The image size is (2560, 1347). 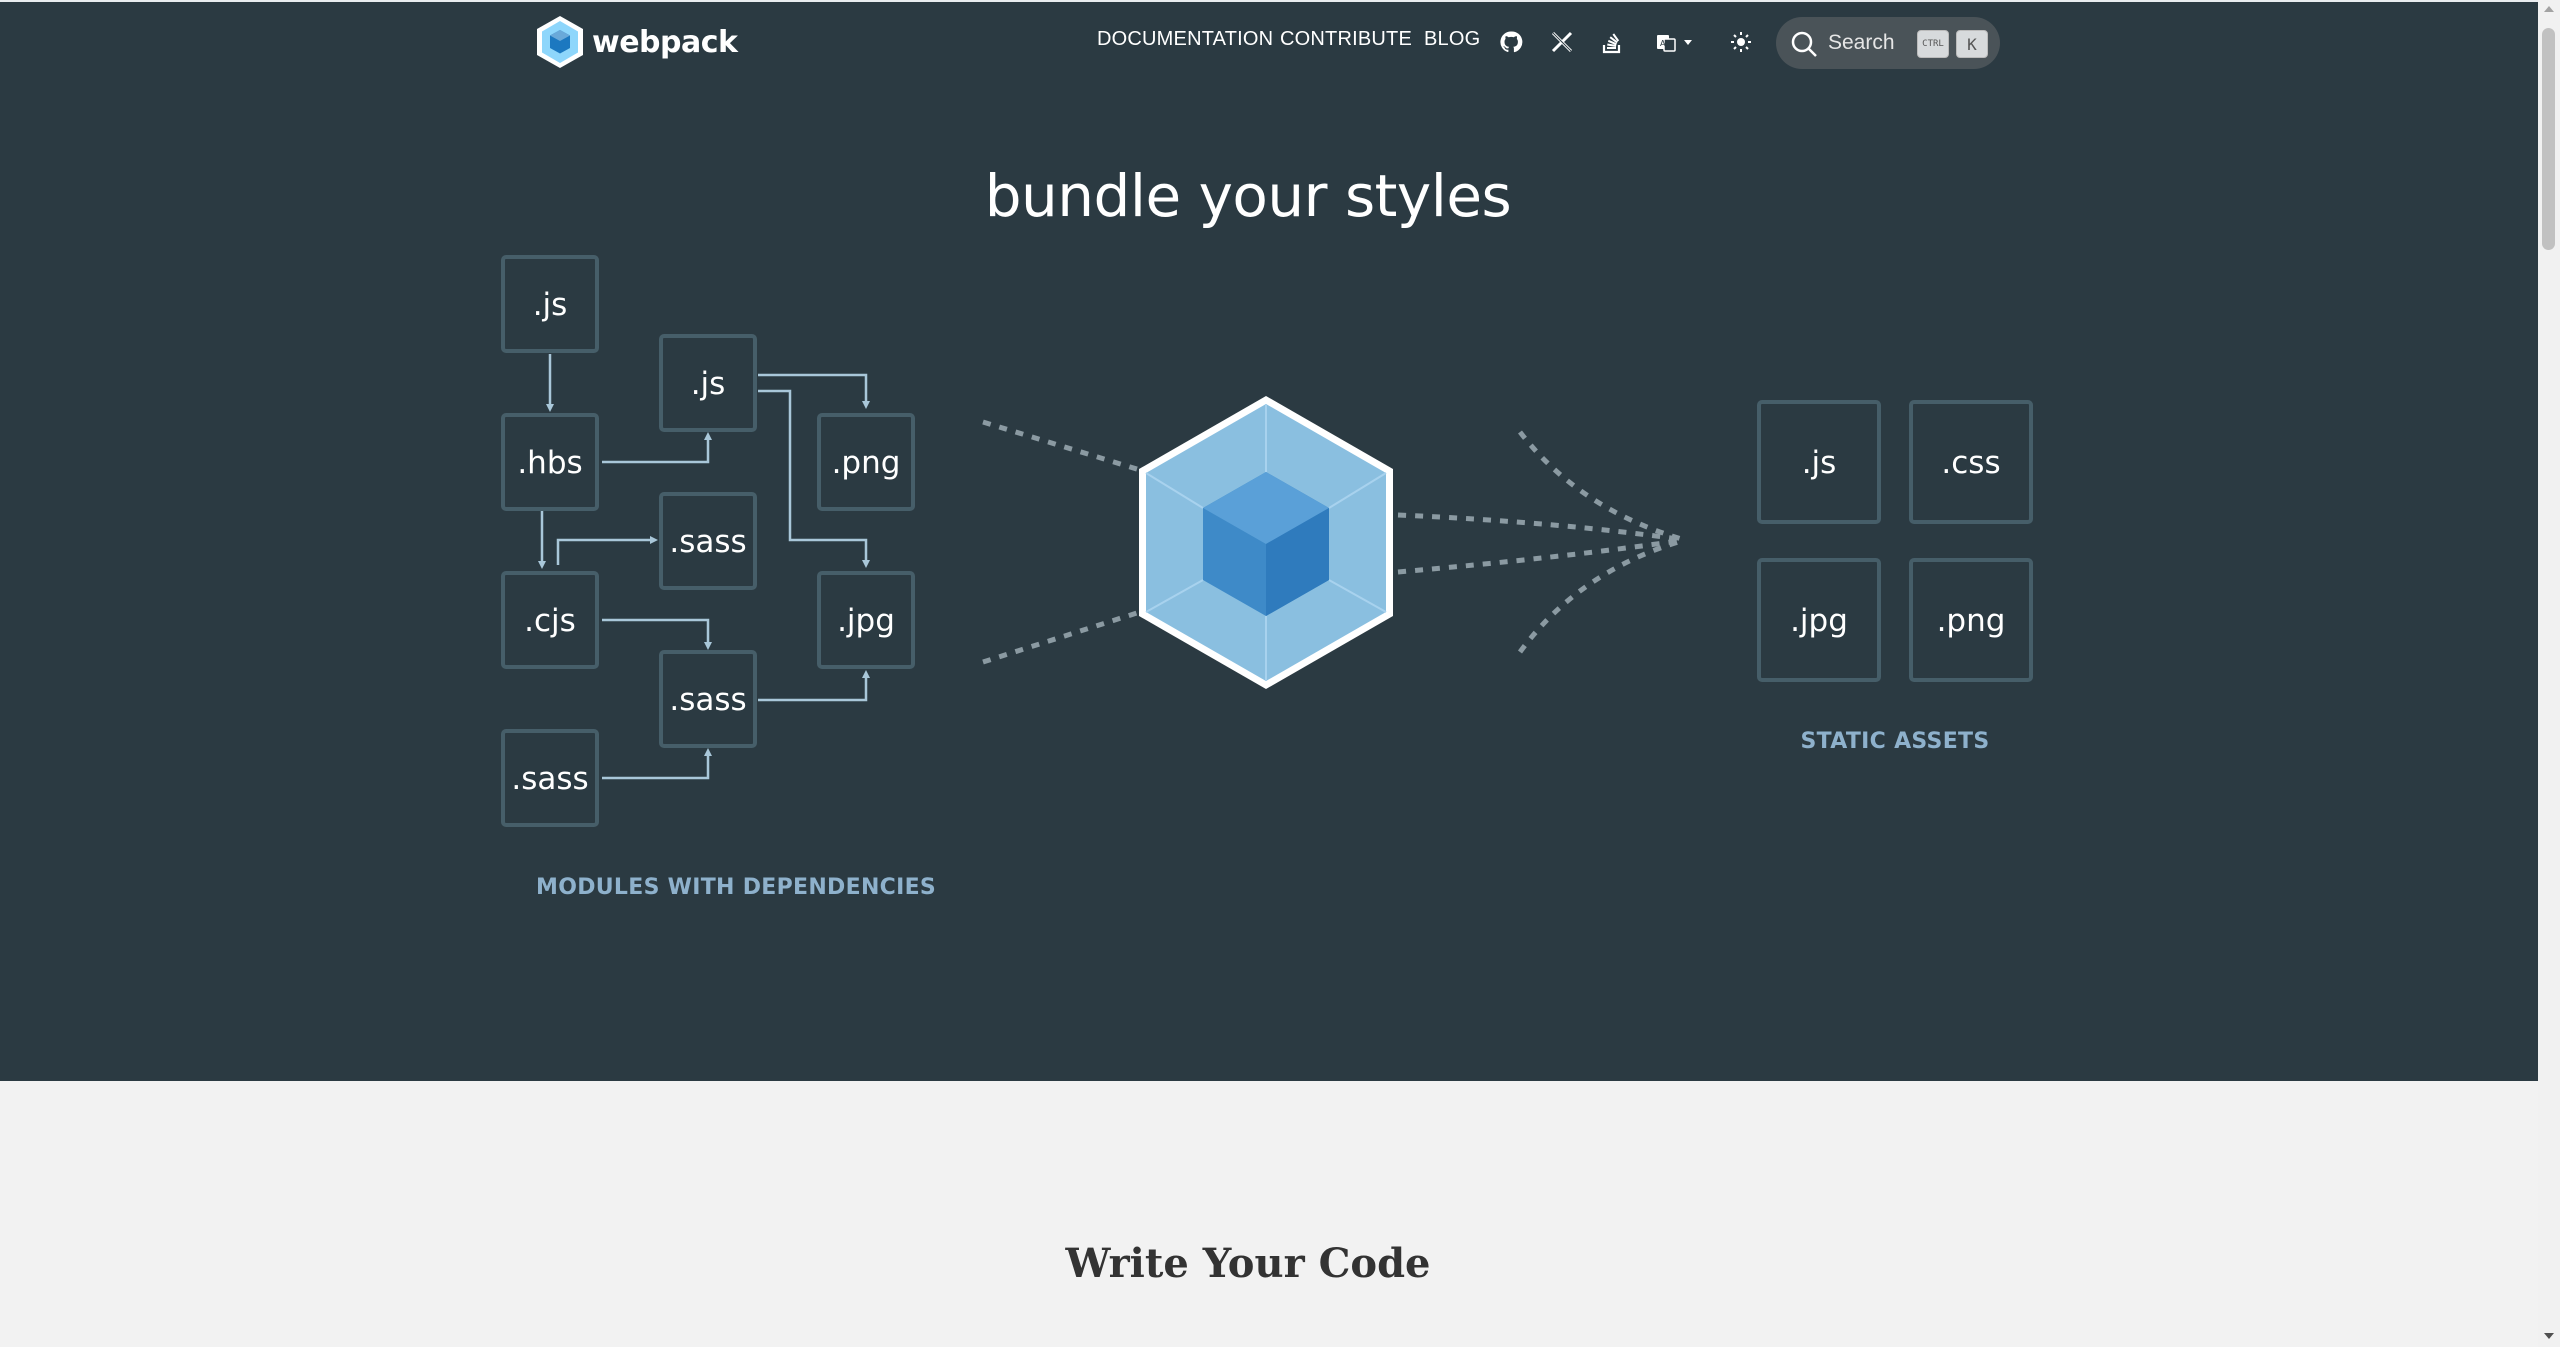 I want to click on module-jpg: .jpg, so click(x=866, y=621).